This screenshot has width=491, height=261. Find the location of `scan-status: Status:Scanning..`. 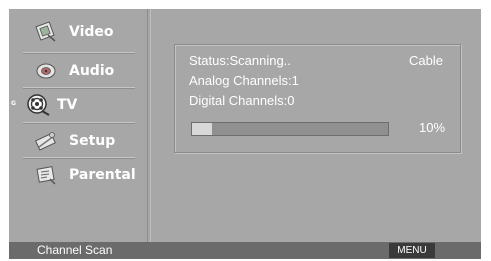

scan-status: Status:Scanning.. is located at coordinates (240, 60).